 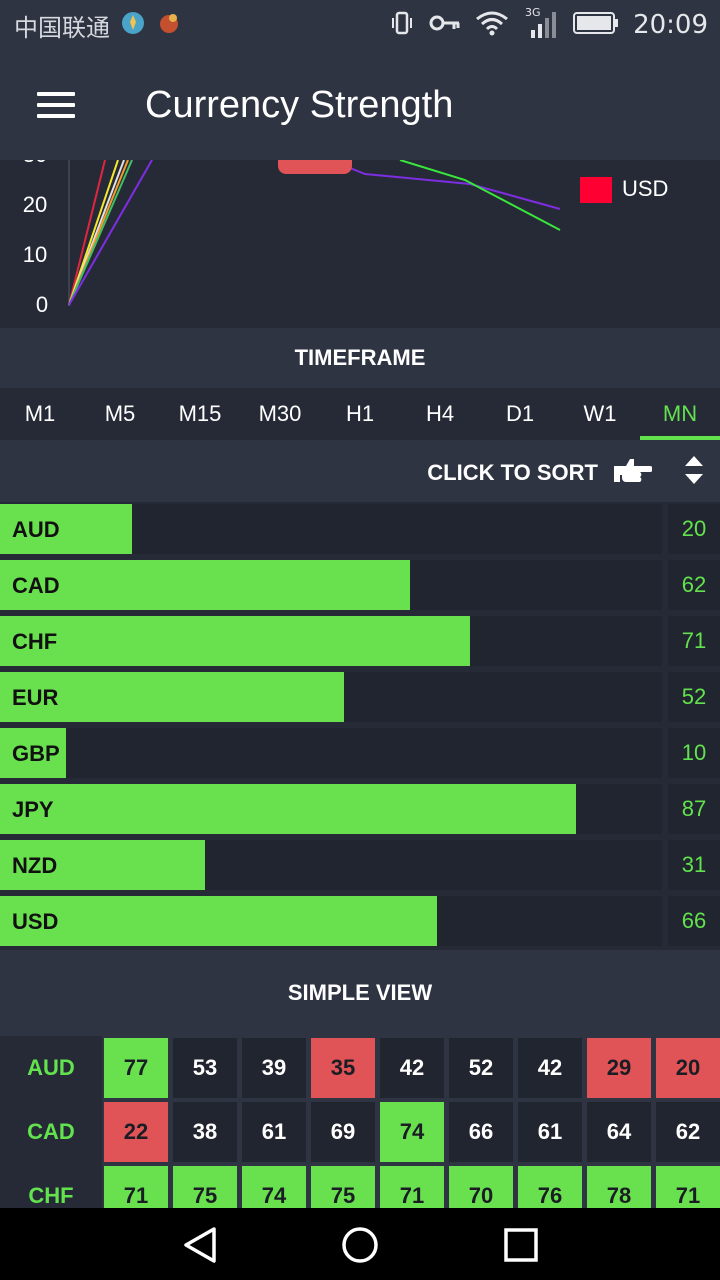 I want to click on sort-button: CLICK TO SORT, so click(x=512, y=473).